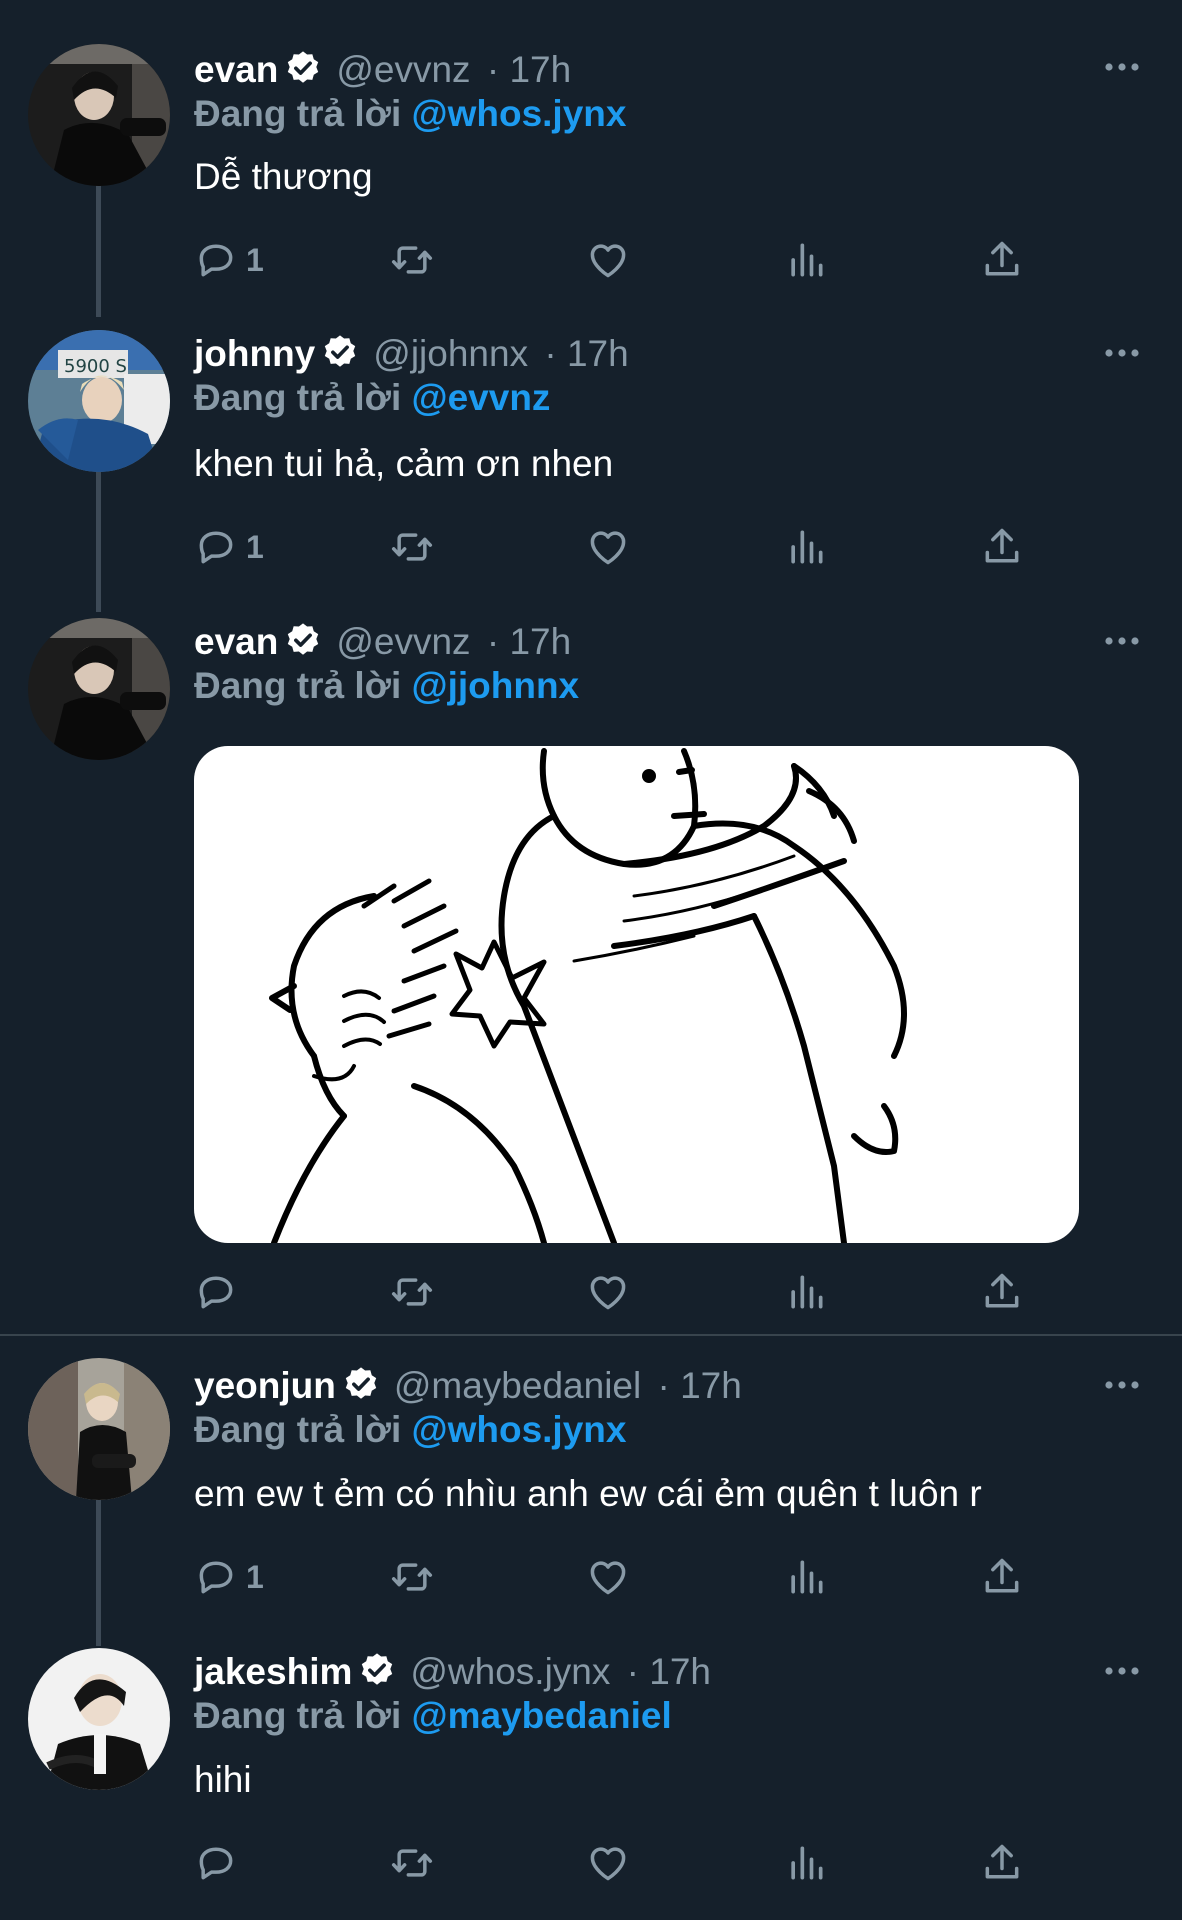  Describe the element at coordinates (99, 401) in the screenshot. I see `avatar: 5900 S` at that location.